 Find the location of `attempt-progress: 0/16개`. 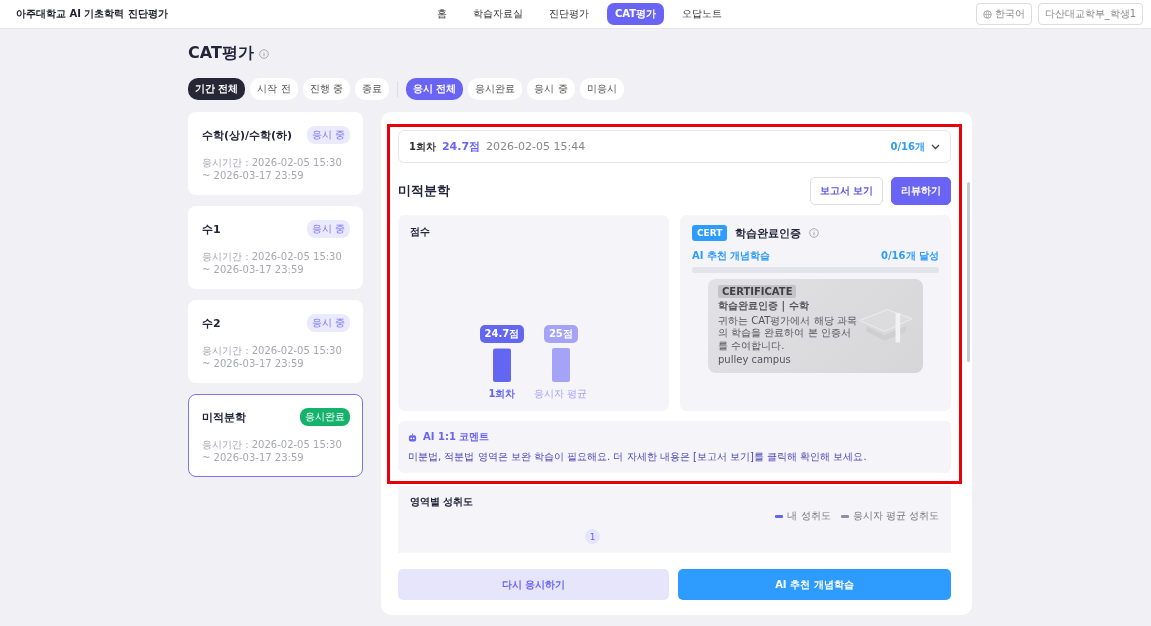

attempt-progress: 0/16개 is located at coordinates (907, 146).